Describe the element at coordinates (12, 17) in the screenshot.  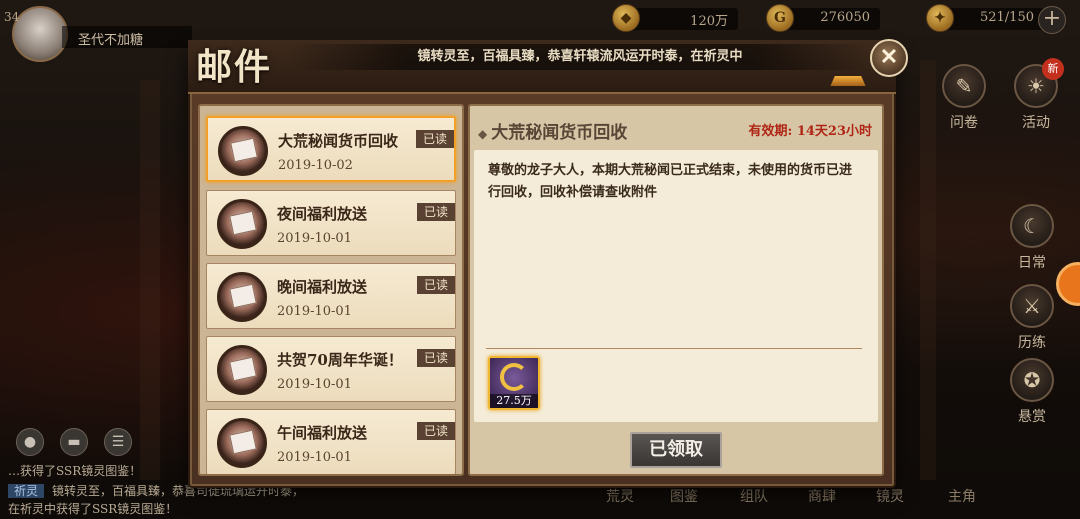
I see `player-level: 34` at that location.